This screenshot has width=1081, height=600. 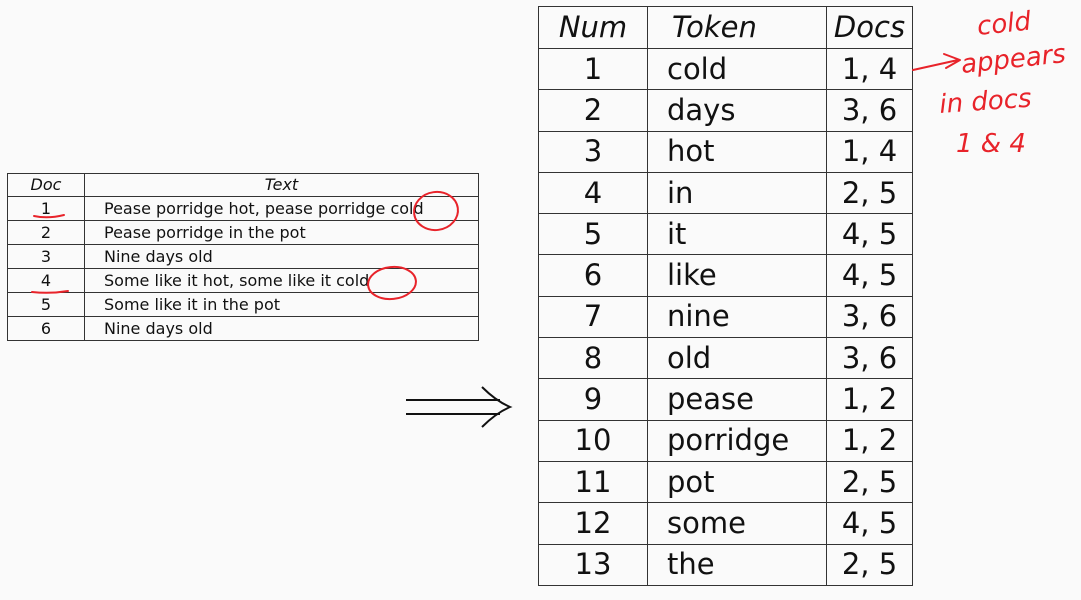 What do you see at coordinates (737, 151) in the screenshot?
I see `token-cell: hot` at bounding box center [737, 151].